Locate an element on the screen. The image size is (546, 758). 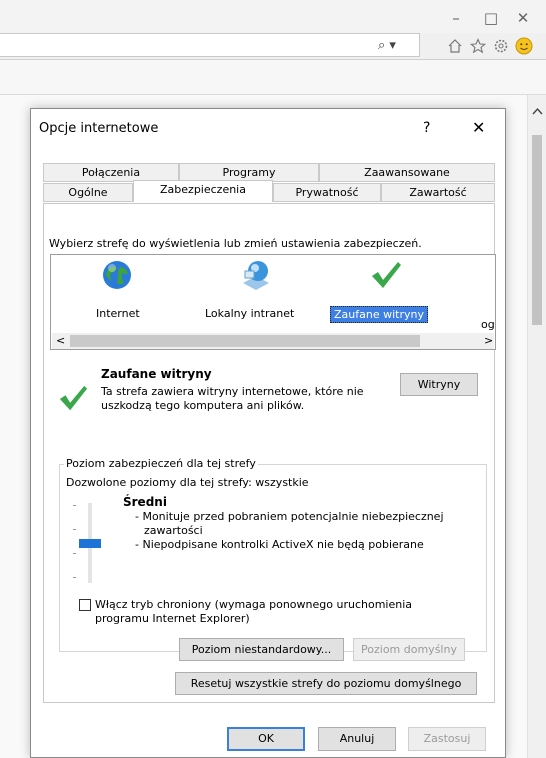
default-level-button: Poziom domyślny is located at coordinates (409, 649).